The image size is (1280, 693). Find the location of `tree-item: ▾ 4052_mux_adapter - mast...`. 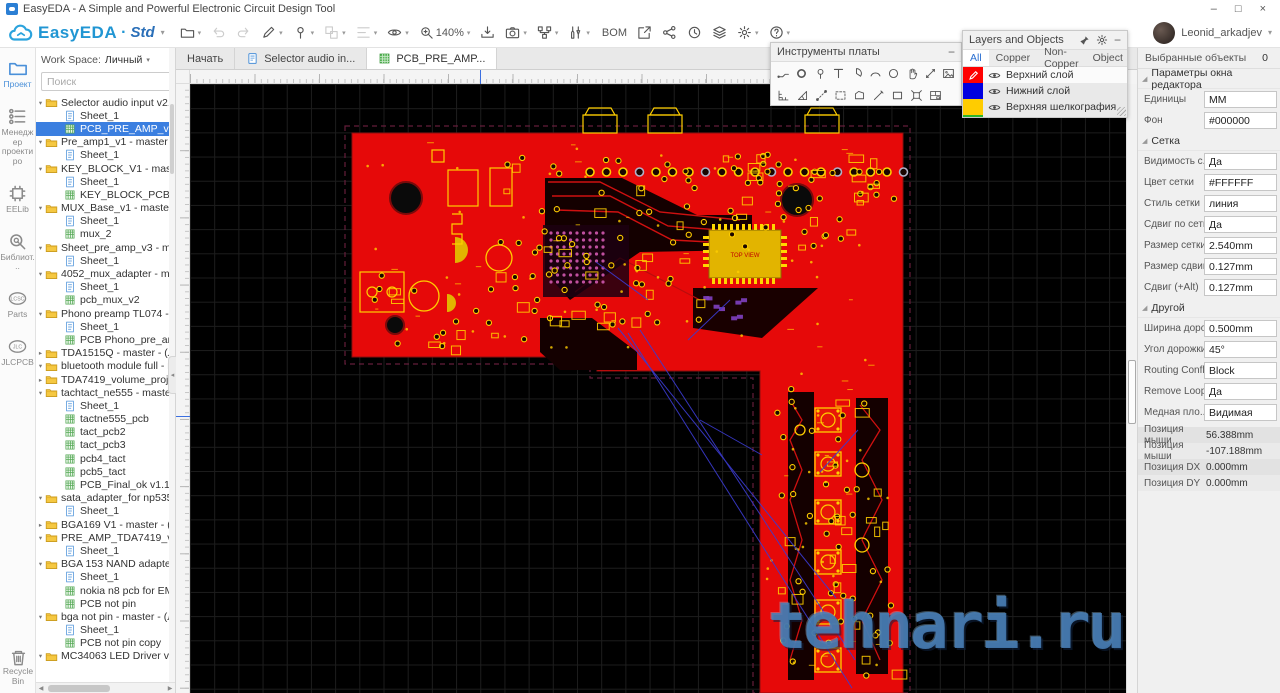

tree-item: ▾ 4052_mux_adapter - mast... is located at coordinates (105, 273).